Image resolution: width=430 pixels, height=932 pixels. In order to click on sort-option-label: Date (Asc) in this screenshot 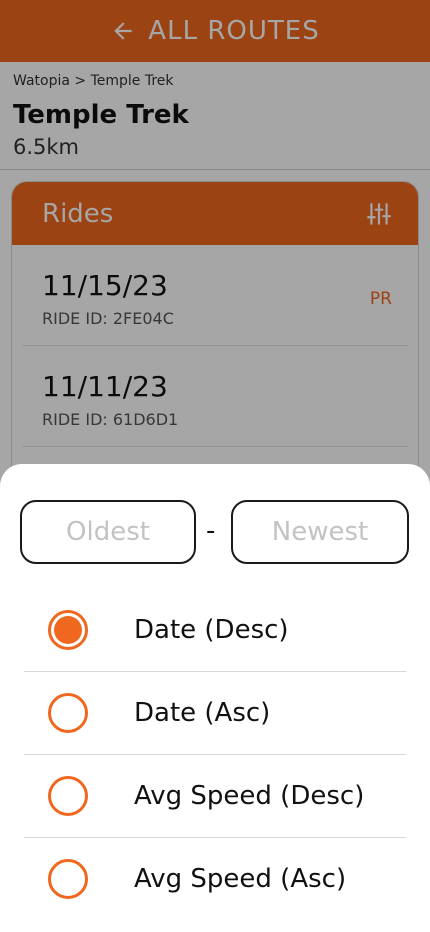, I will do `click(202, 712)`.